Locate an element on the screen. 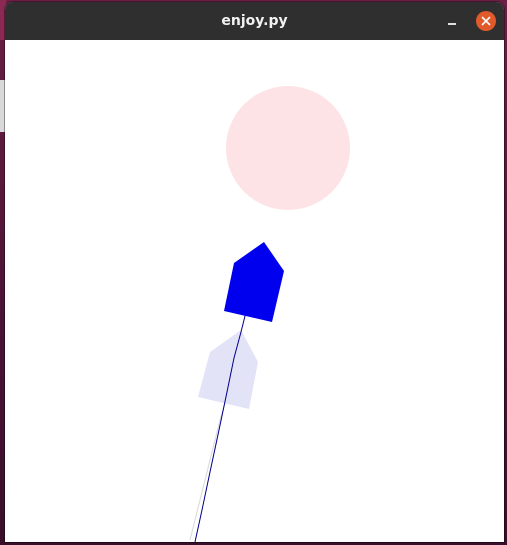 This screenshot has height=545, width=507. minimize-icon is located at coordinates (452, 24).